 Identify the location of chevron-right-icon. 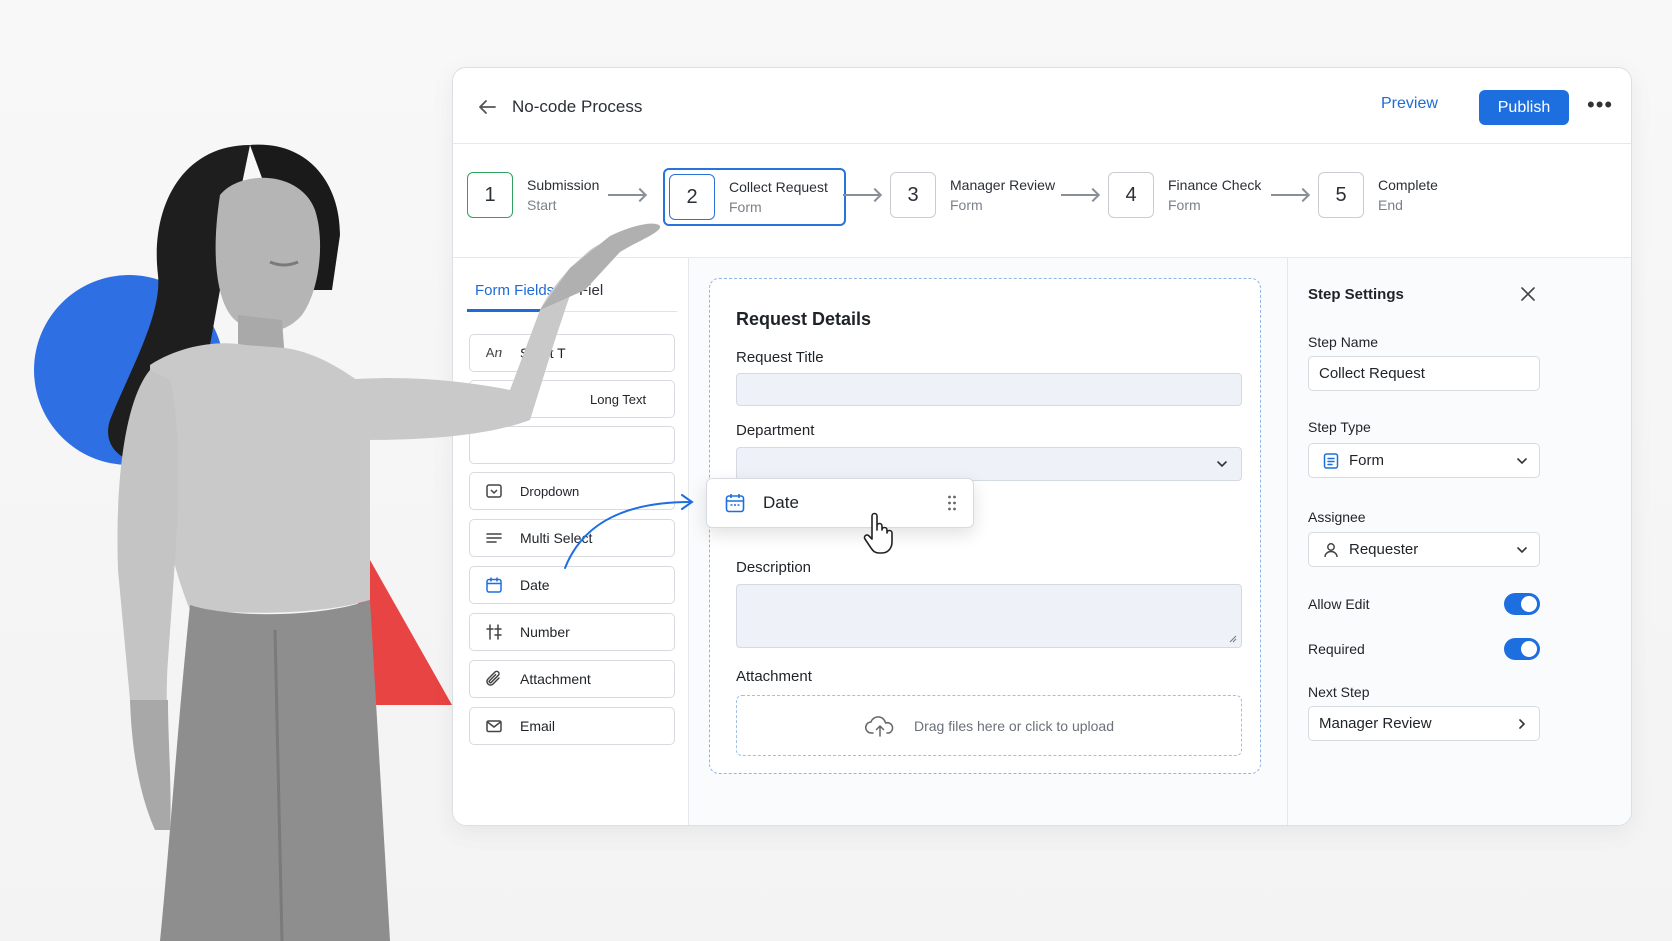
(1522, 724).